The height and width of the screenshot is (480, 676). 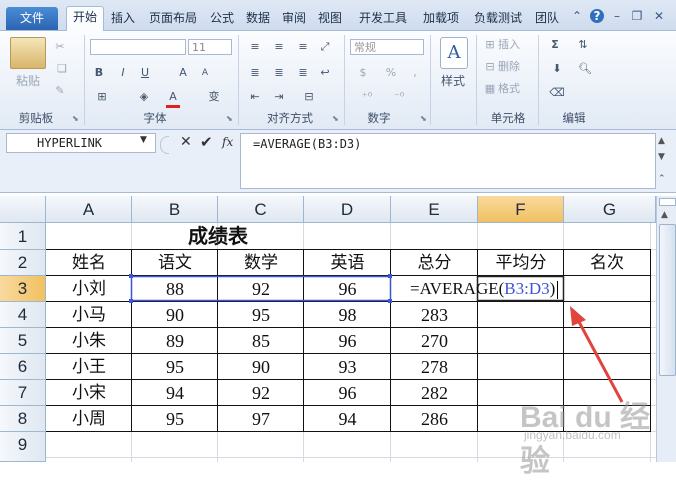 I want to click on row-header-3: 3, so click(x=23, y=289).